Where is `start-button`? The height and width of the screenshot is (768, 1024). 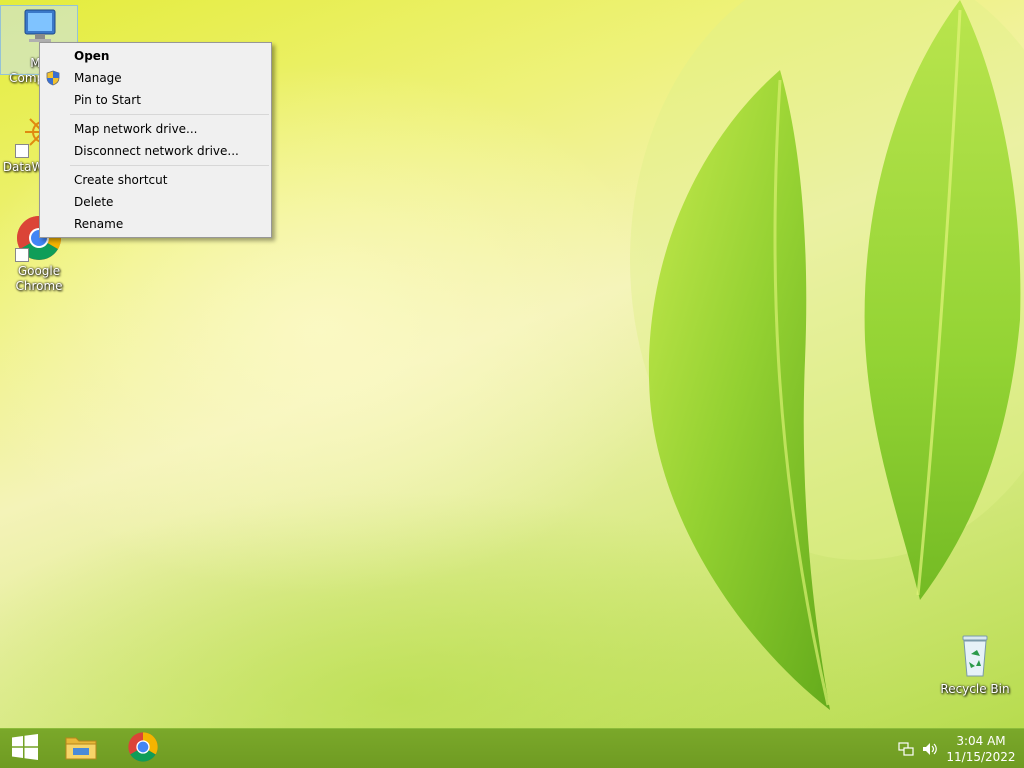 start-button is located at coordinates (25, 748).